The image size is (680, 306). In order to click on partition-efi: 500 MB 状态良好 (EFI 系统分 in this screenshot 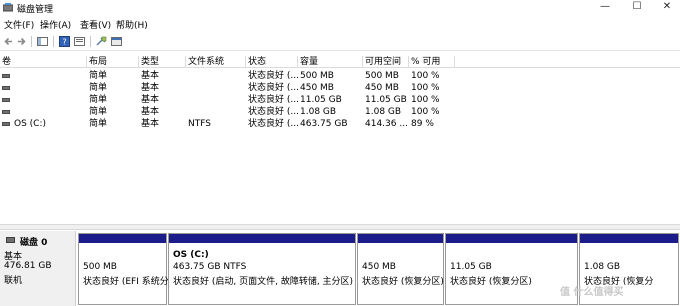, I will do `click(123, 269)`.